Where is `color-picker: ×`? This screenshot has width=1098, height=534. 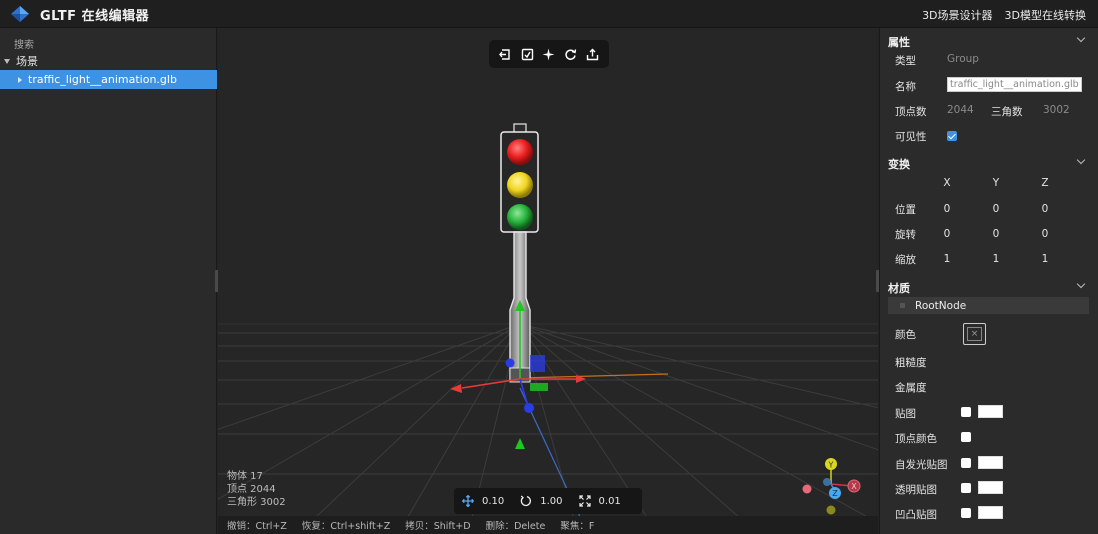
color-picker: × is located at coordinates (974, 334).